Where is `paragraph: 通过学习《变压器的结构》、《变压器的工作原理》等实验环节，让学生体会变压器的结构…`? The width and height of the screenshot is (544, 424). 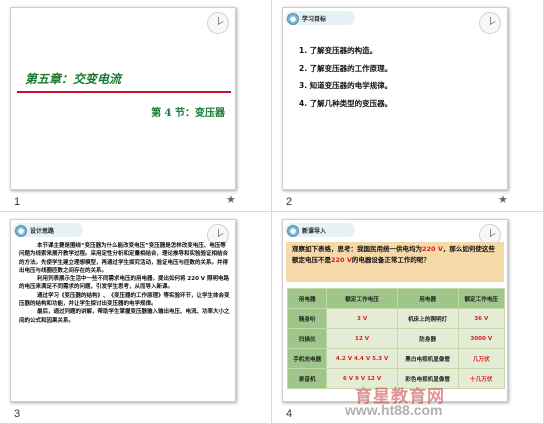 paragraph: 通过学习《变压器的结构》、《变压器的工作原理》等实验环节，让学生体会变压器的结构… is located at coordinates (124, 300).